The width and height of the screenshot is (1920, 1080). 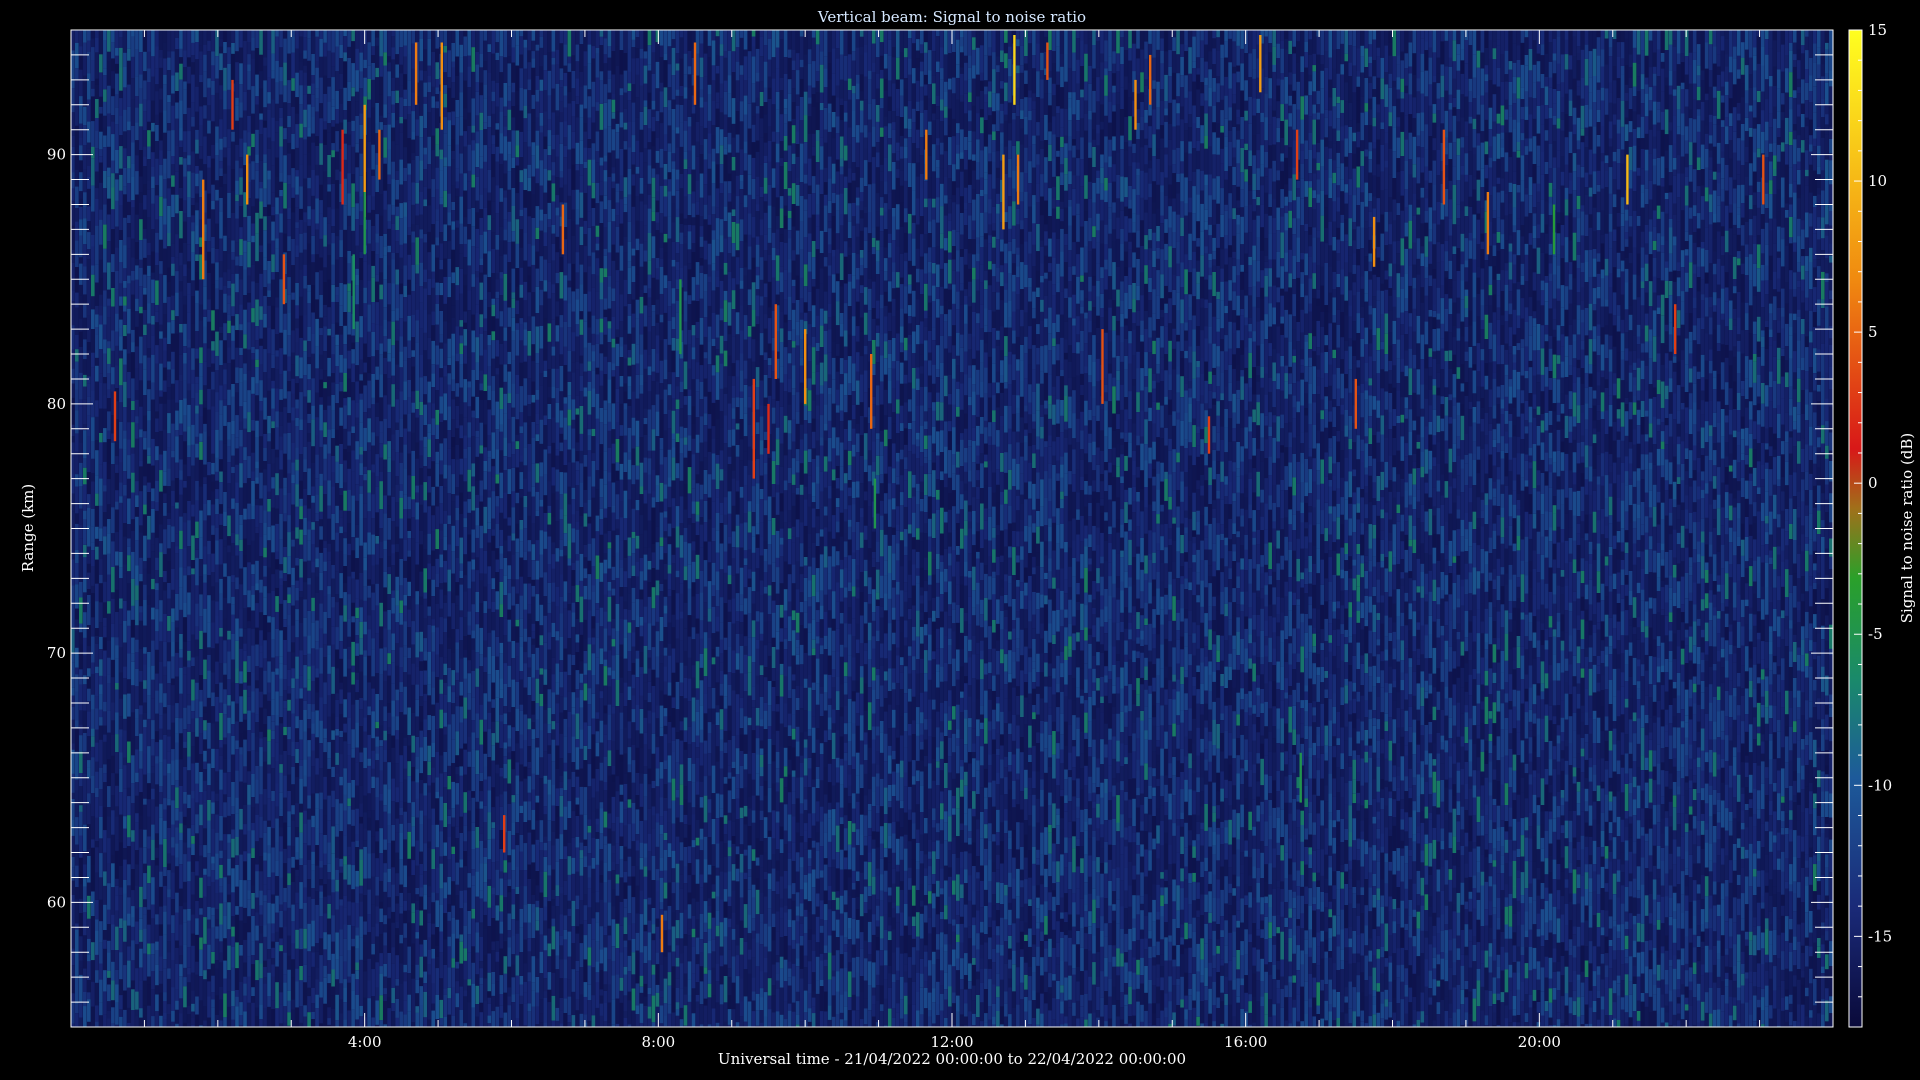 What do you see at coordinates (1875, 634) in the screenshot?
I see `colorbar-tick-label-4: -5` at bounding box center [1875, 634].